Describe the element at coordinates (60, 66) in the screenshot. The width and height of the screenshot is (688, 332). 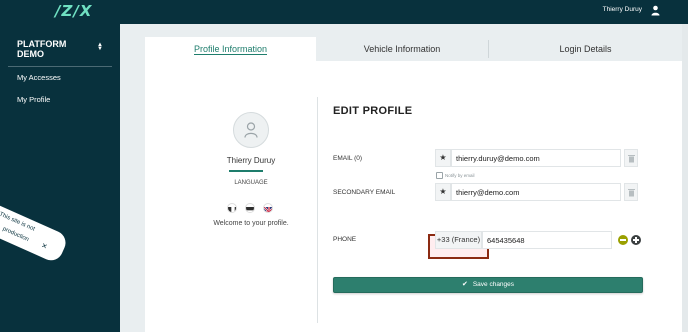
I see `sidebar-divider` at that location.